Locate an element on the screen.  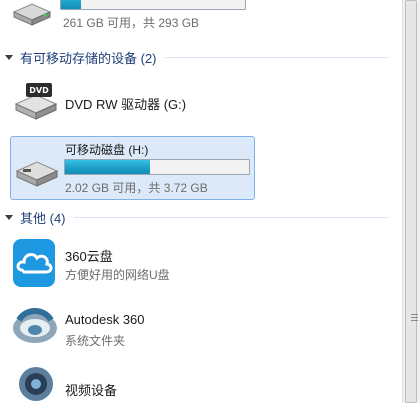
usb-drive-icon is located at coordinates (37, 169).